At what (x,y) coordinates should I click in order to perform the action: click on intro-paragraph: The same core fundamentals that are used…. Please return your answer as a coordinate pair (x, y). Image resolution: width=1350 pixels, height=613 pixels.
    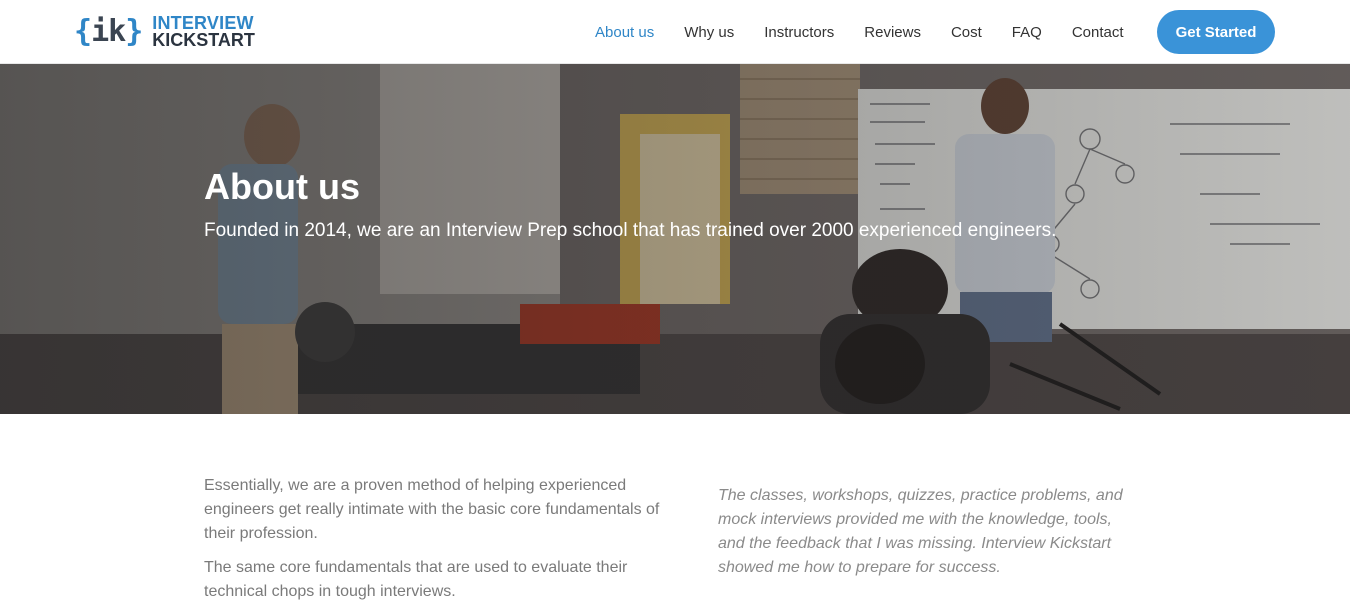
    Looking at the image, I should click on (416, 579).